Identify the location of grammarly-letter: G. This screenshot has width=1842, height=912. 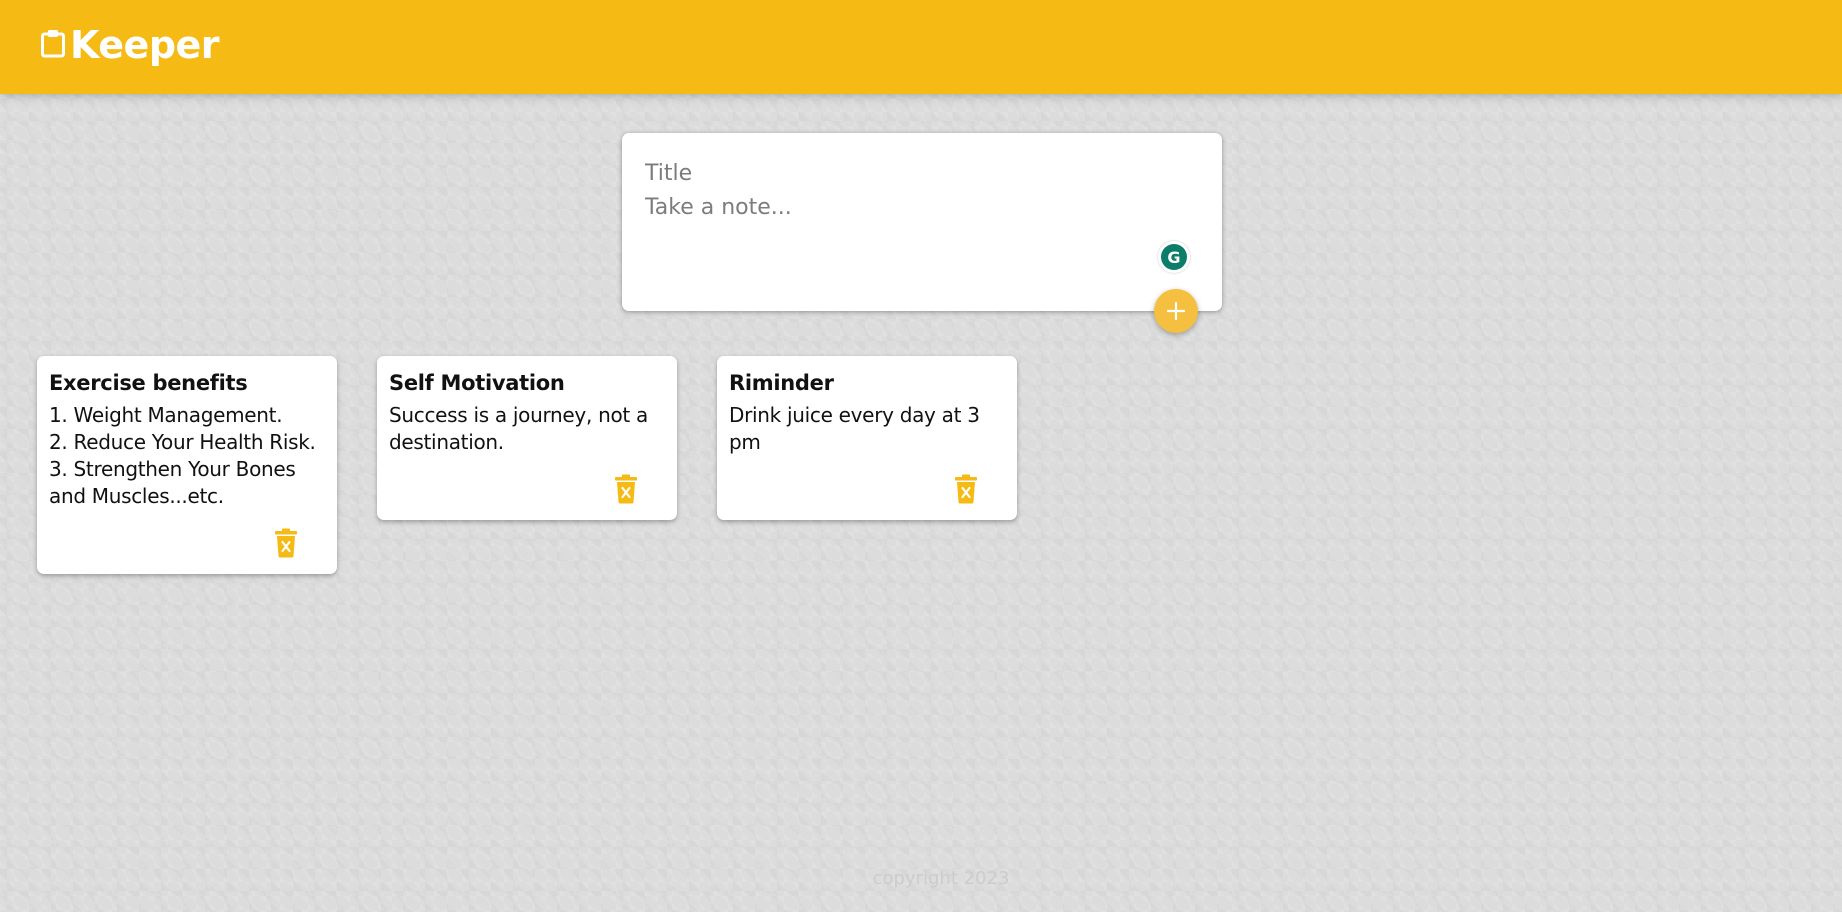
(1174, 257).